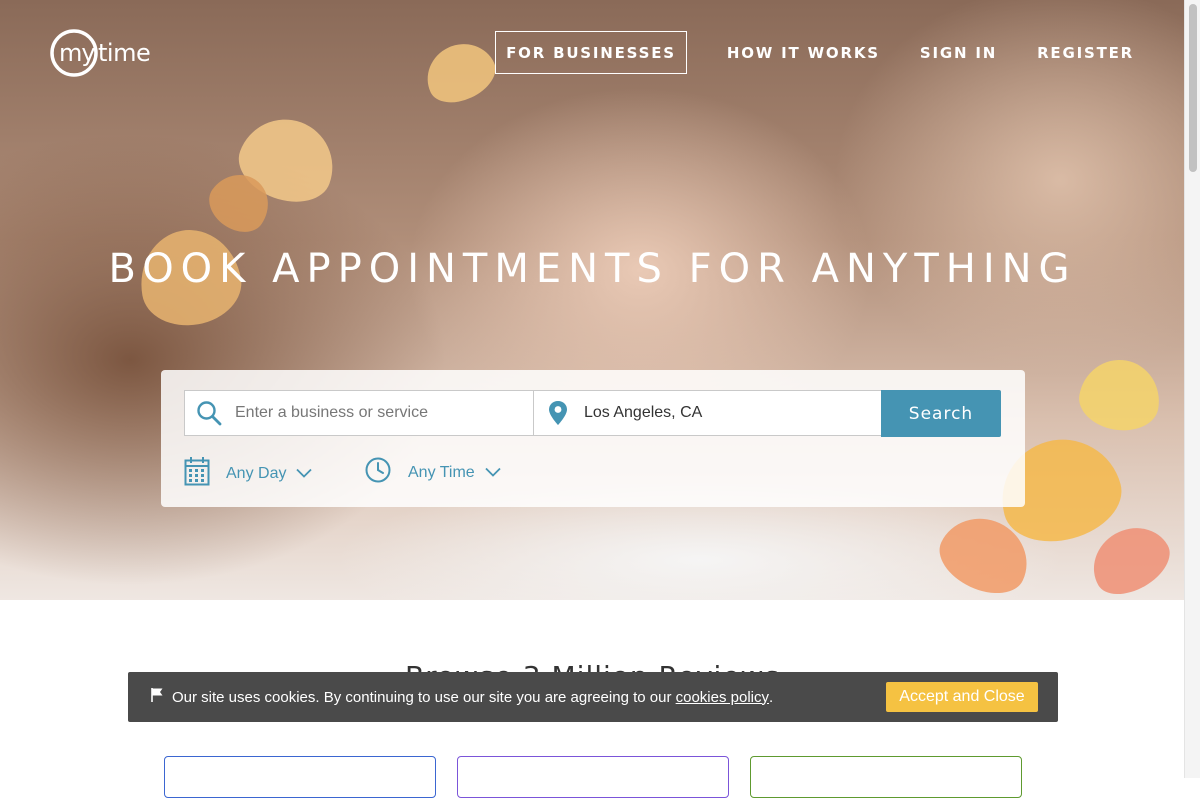 This screenshot has height=798, width=1200. I want to click on mytime-logo: my time, so click(108, 53).